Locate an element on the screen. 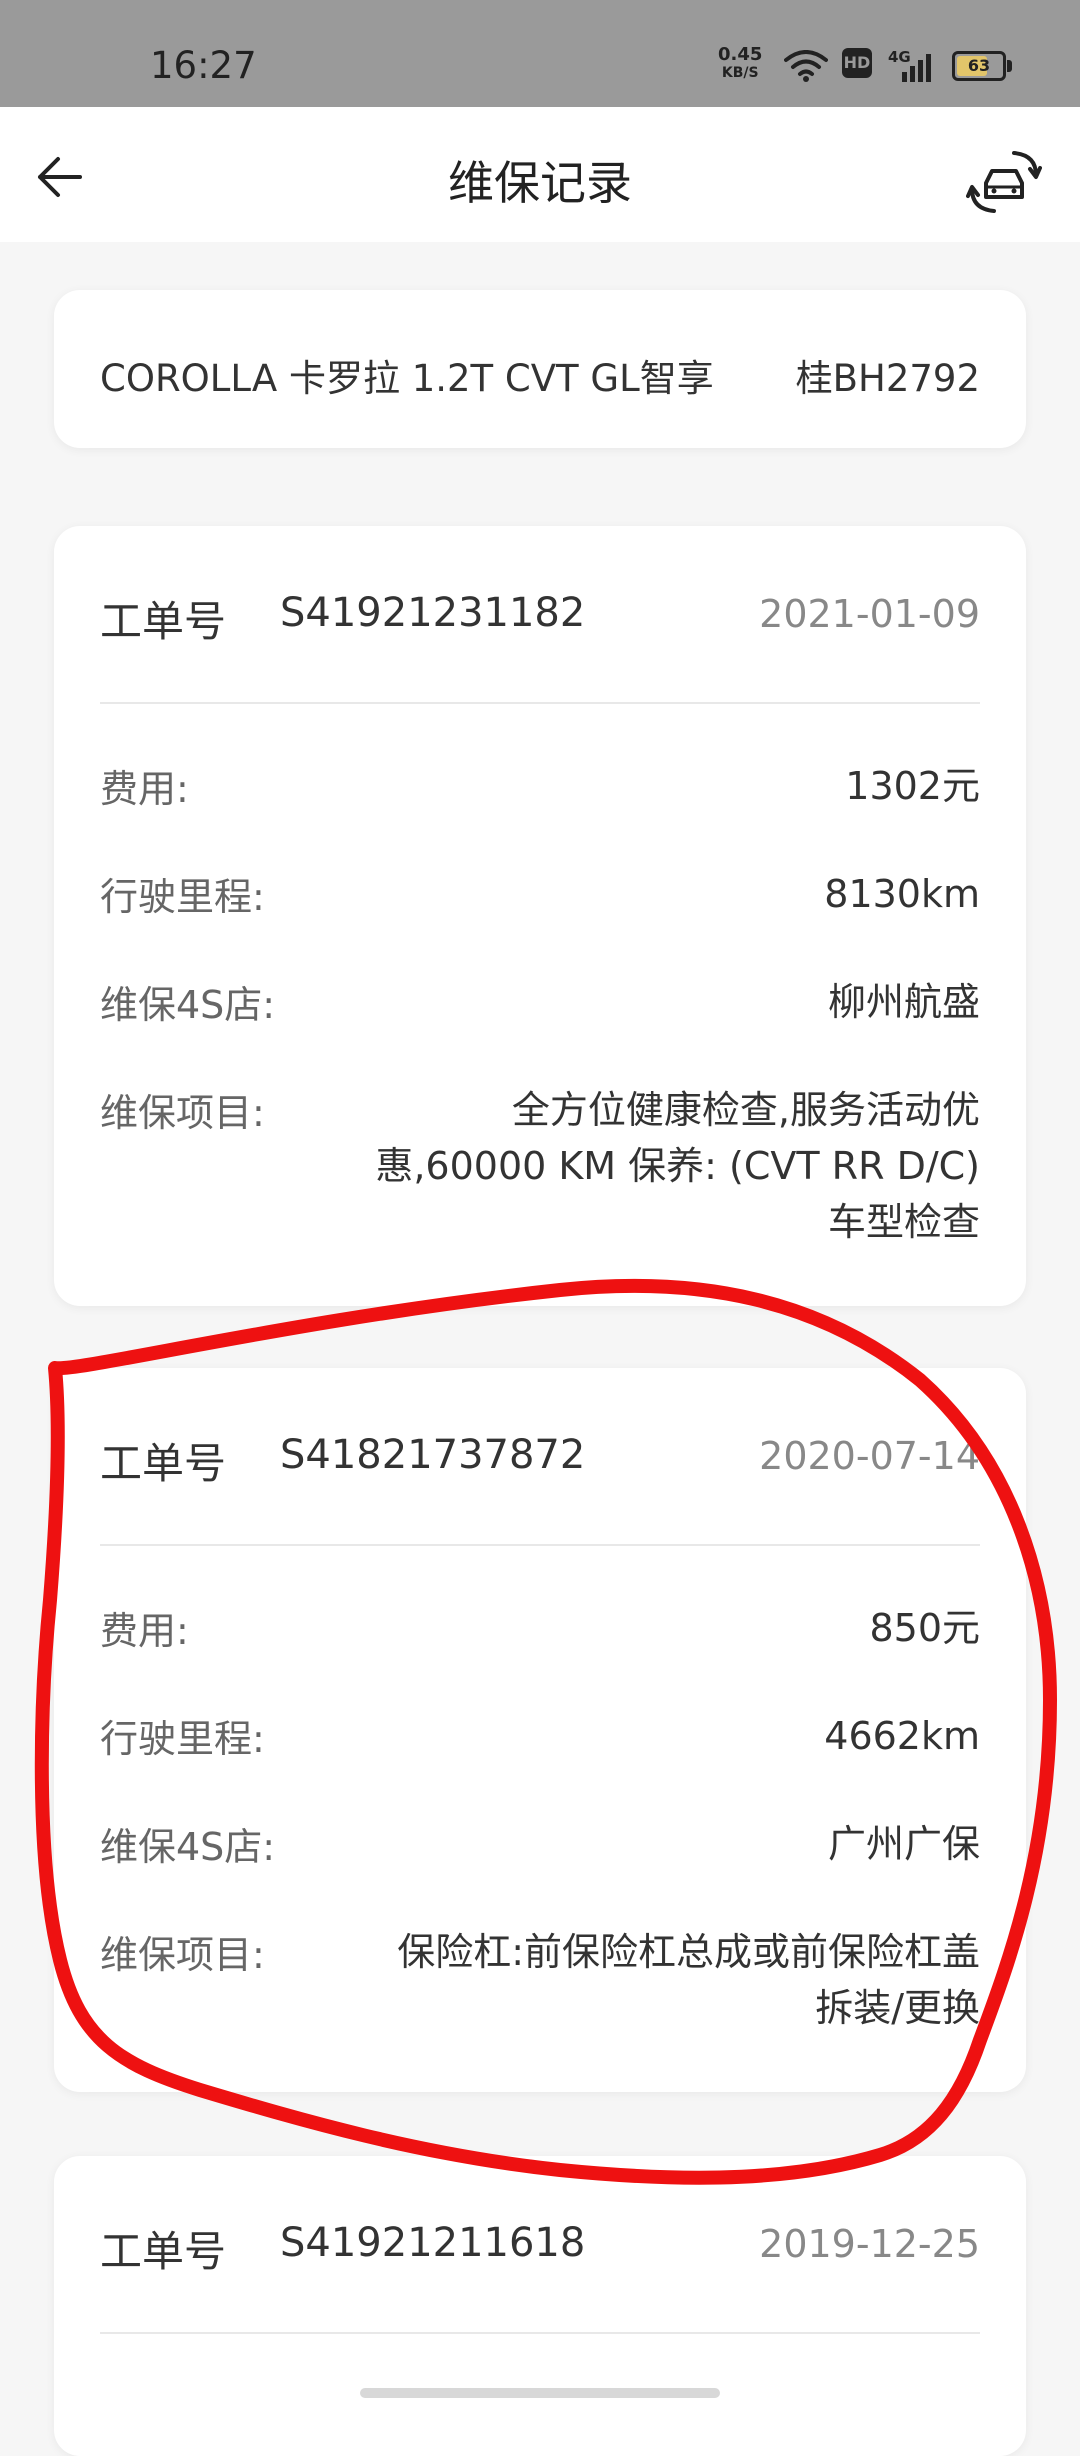  network-speed-value: 0.45 is located at coordinates (740, 54).